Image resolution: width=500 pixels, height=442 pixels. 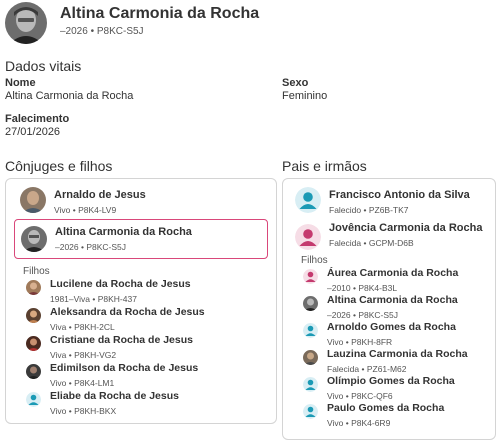 What do you see at coordinates (37, 119) in the screenshot?
I see `death-label: Falecimento` at bounding box center [37, 119].